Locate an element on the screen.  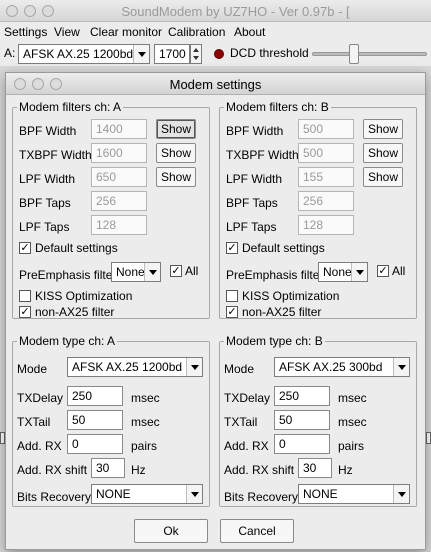
menu-calibration: Calibration is located at coordinates (196, 32).